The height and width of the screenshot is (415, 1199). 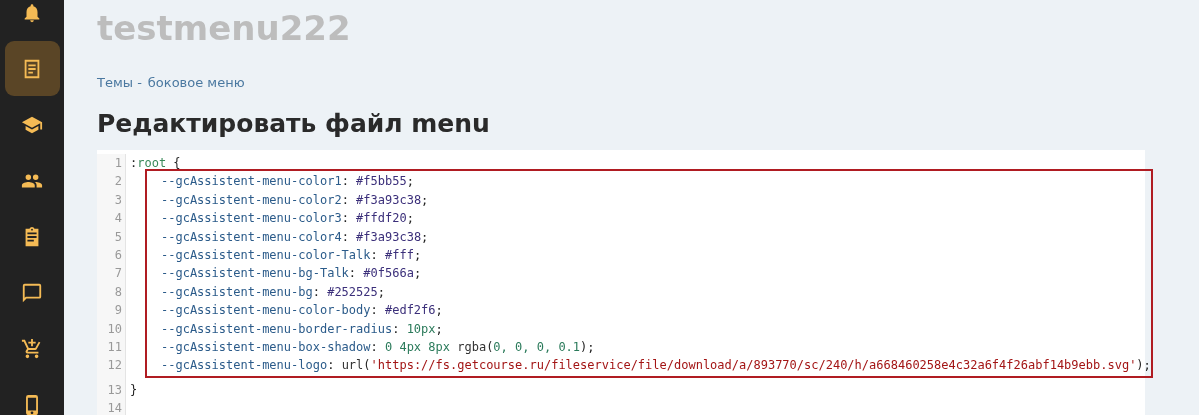 I want to click on line-number: 6, so click(x=118, y=255).